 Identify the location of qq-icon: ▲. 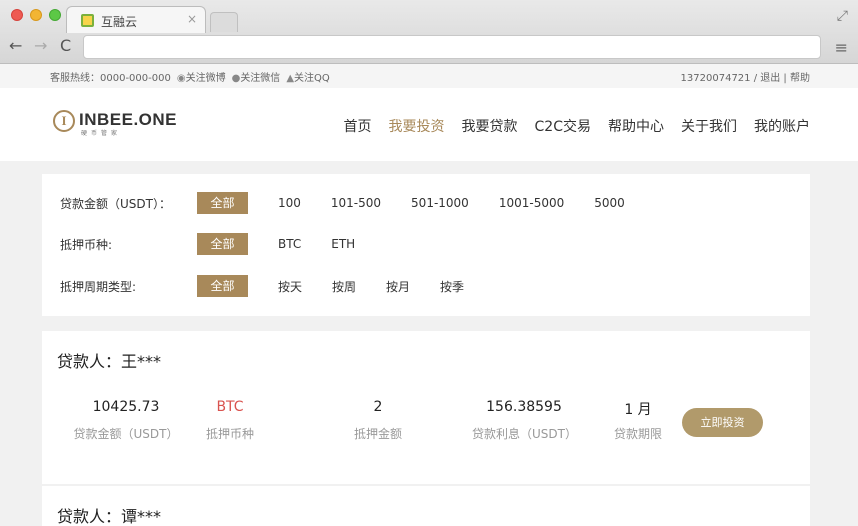
(290, 78).